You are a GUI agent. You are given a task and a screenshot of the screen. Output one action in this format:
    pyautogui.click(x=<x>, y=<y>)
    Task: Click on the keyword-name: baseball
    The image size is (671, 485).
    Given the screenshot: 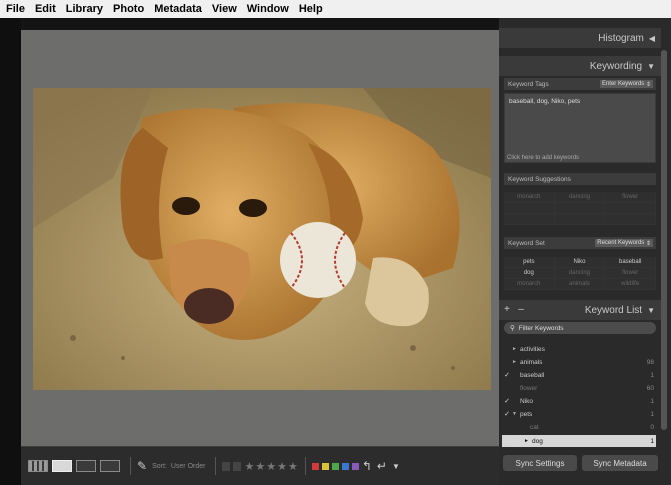 What is the action you would take?
    pyautogui.click(x=532, y=375)
    